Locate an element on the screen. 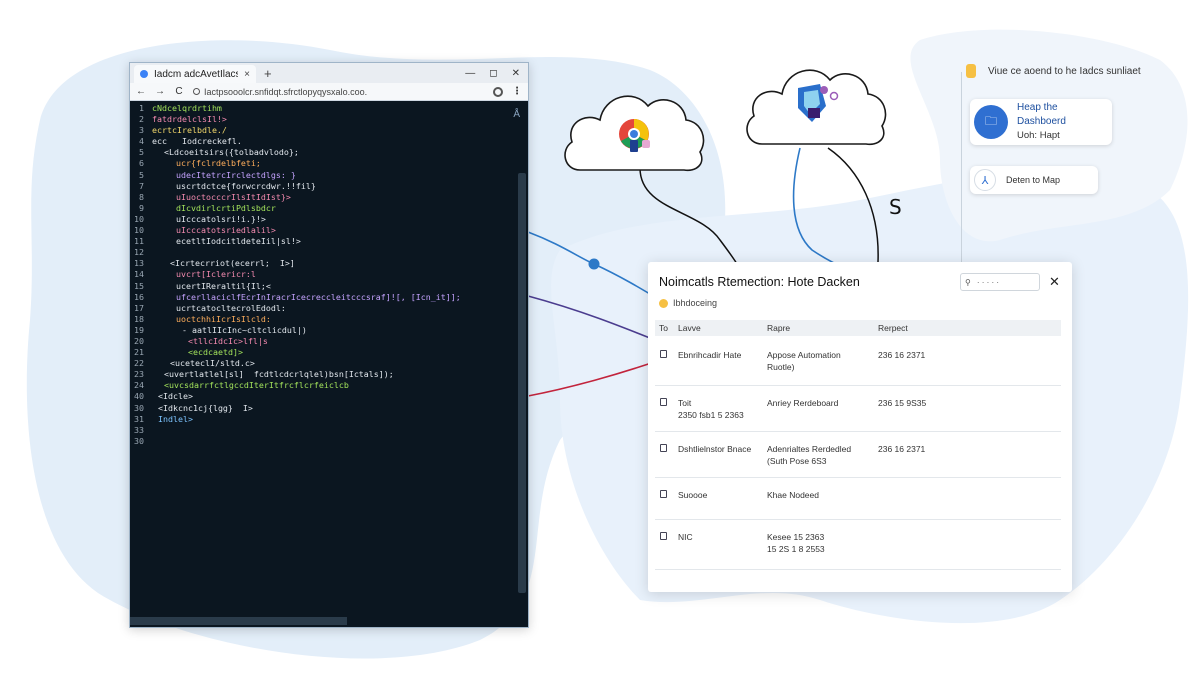  code-text: <Icrtecrriot(ecerrl; I>] is located at coordinates (232, 263).